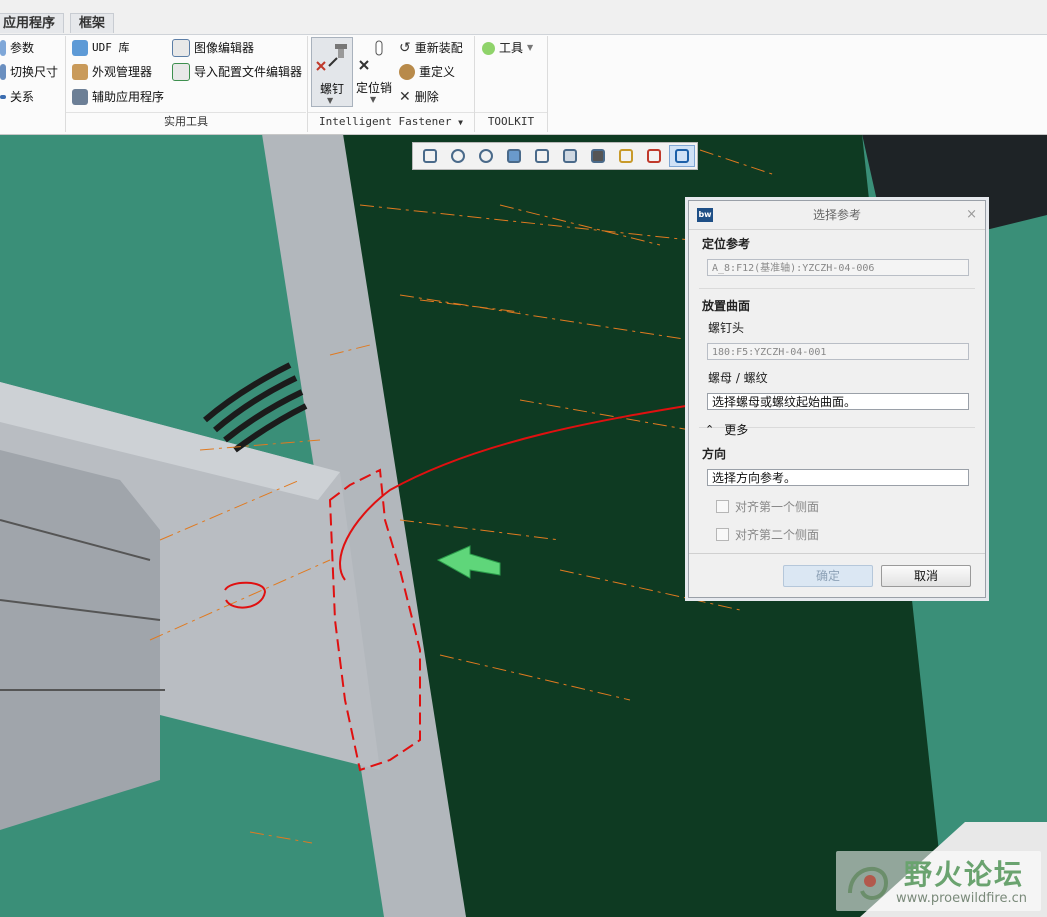 Image resolution: width=1047 pixels, height=917 pixels. I want to click on forum-logo-icon, so click(868, 883).